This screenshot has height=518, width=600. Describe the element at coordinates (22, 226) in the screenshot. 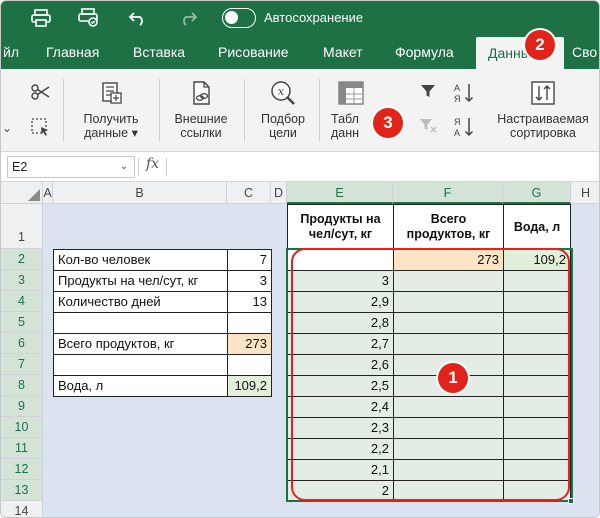

I see `row-header-1: 1` at that location.